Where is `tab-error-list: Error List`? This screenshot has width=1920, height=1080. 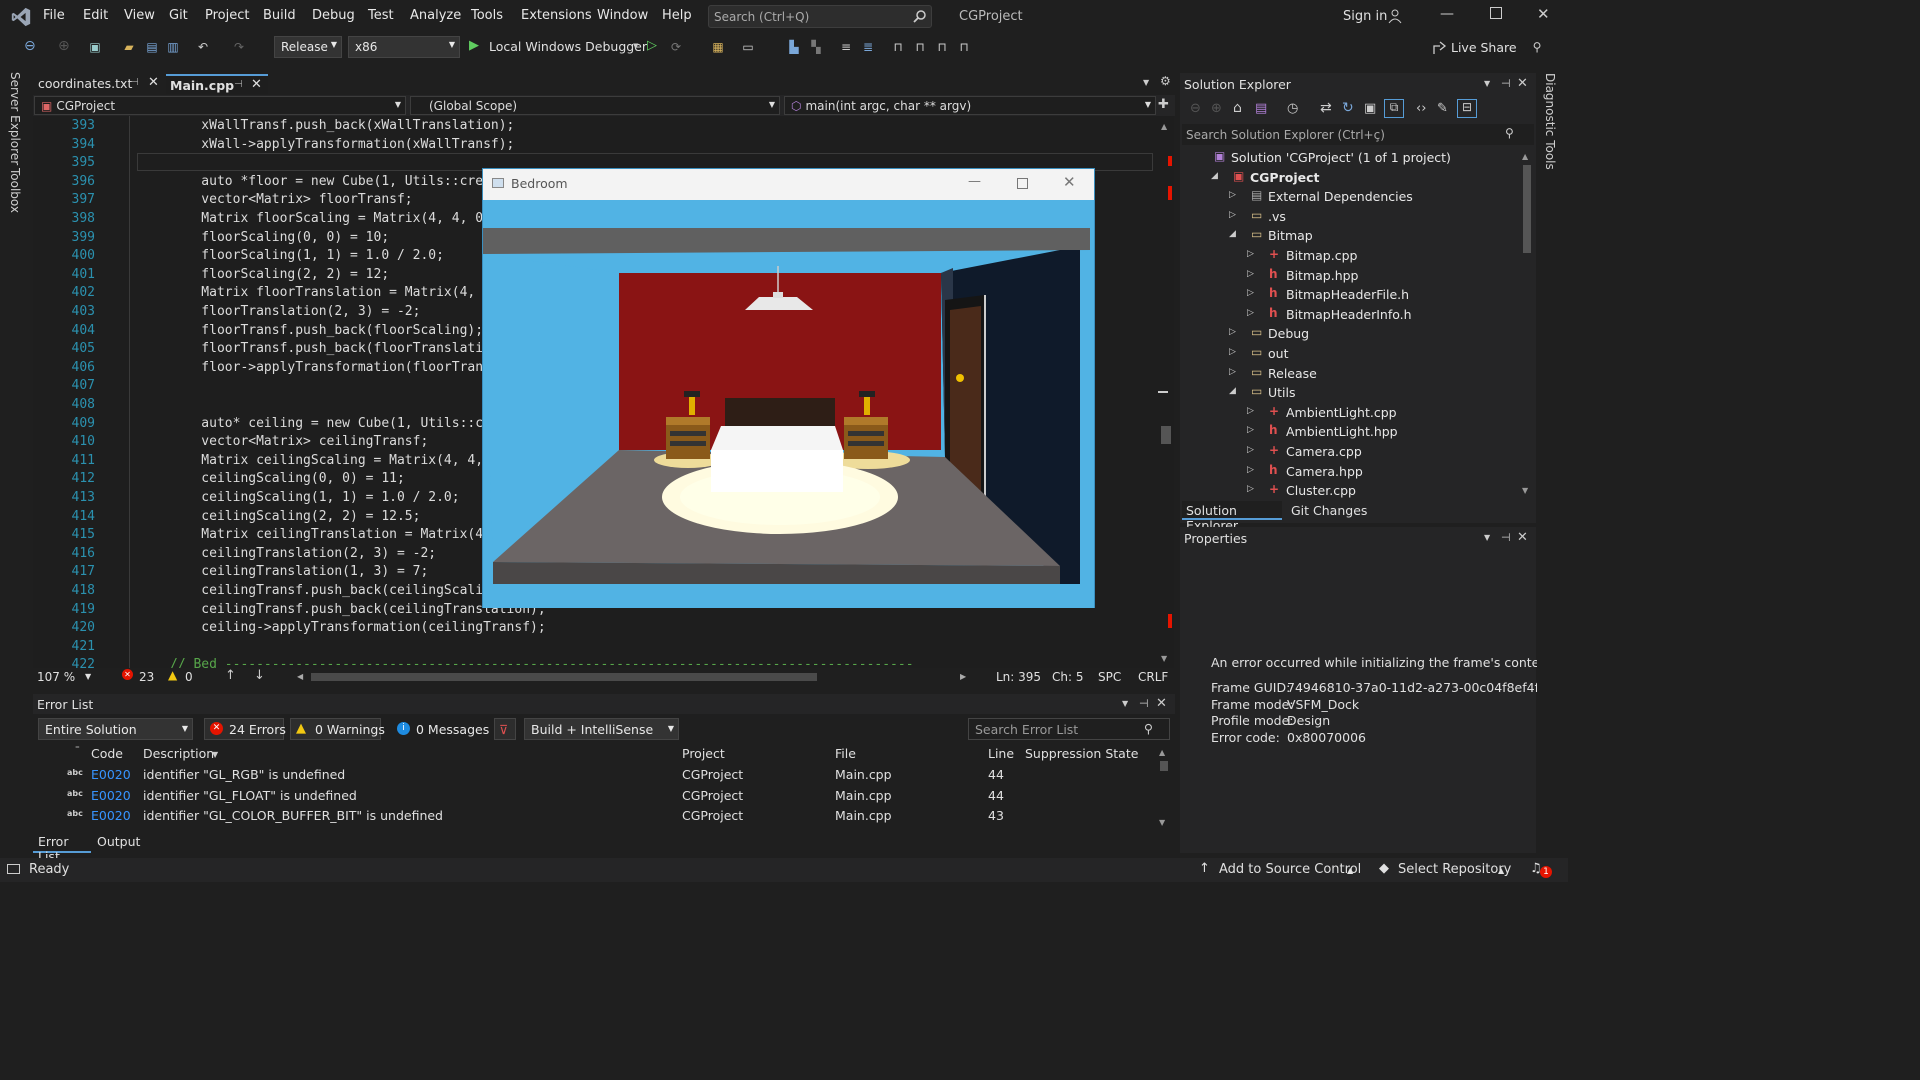 tab-error-list: Error List is located at coordinates (62, 848).